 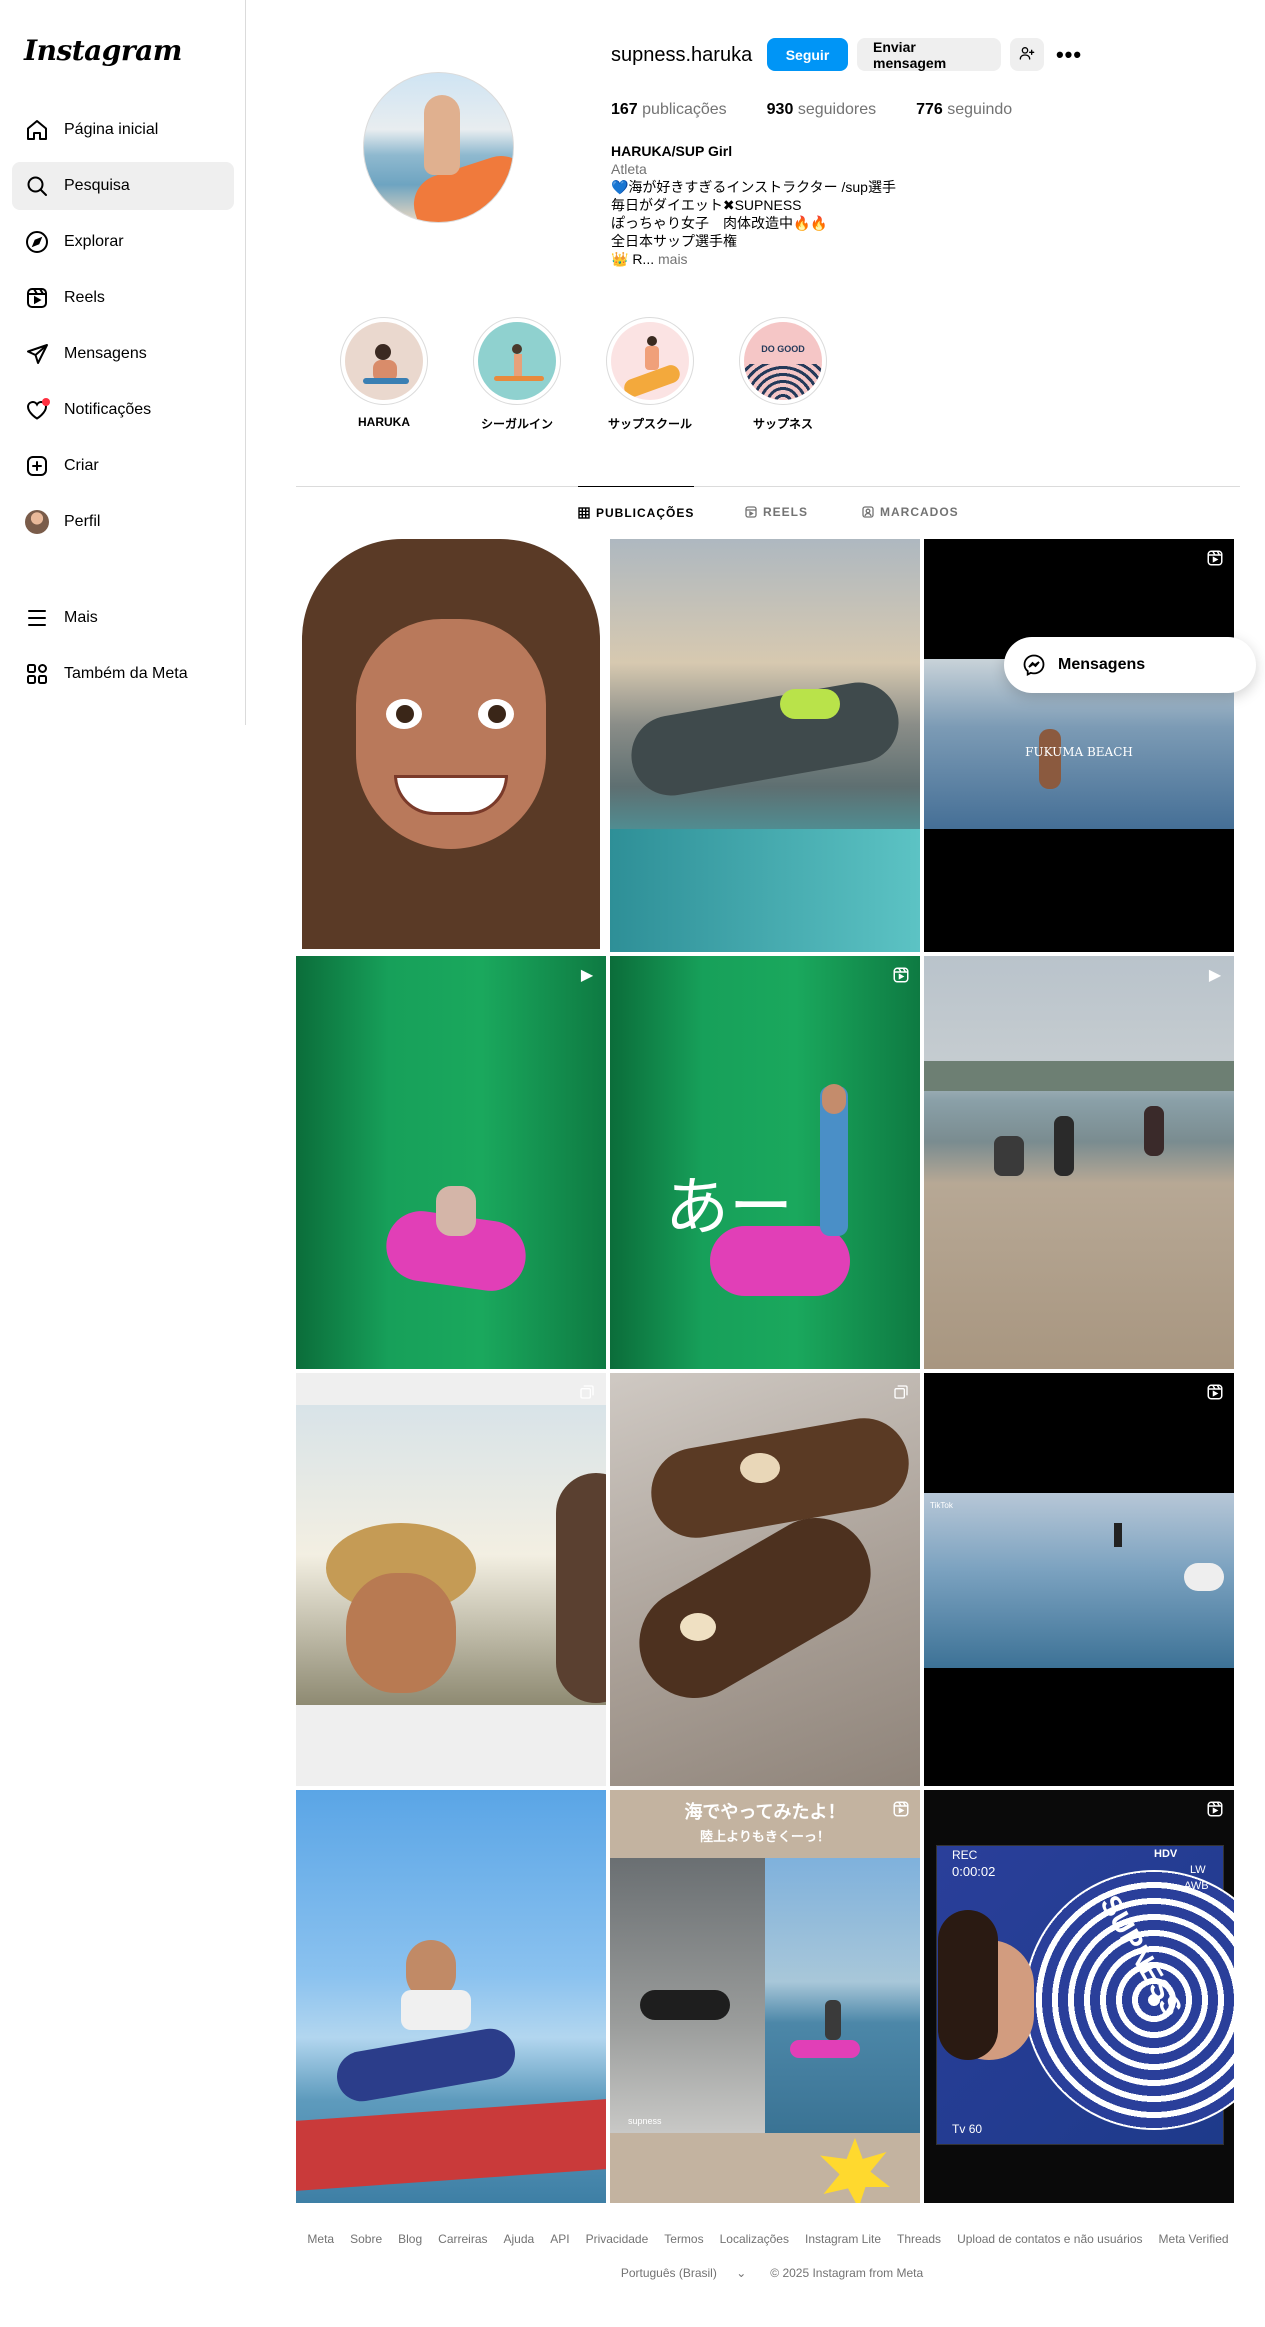 I want to click on footer-link: Meta, so click(x=320, y=2239).